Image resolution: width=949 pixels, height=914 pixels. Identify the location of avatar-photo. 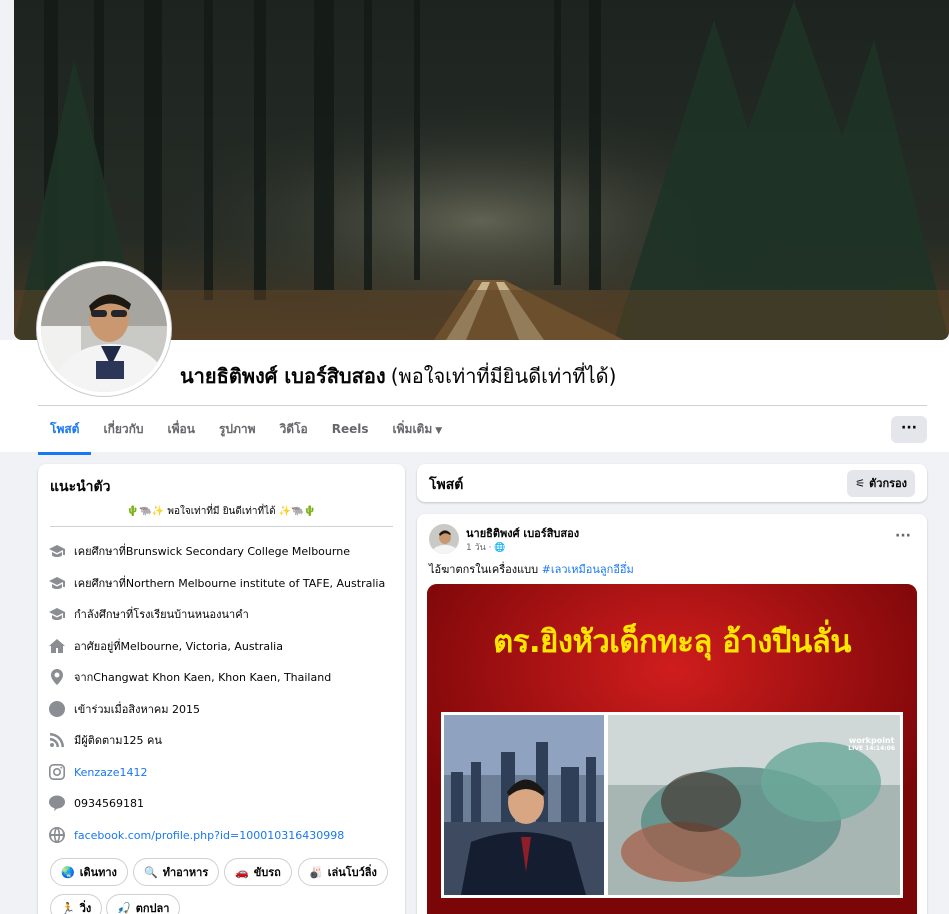
(104, 329).